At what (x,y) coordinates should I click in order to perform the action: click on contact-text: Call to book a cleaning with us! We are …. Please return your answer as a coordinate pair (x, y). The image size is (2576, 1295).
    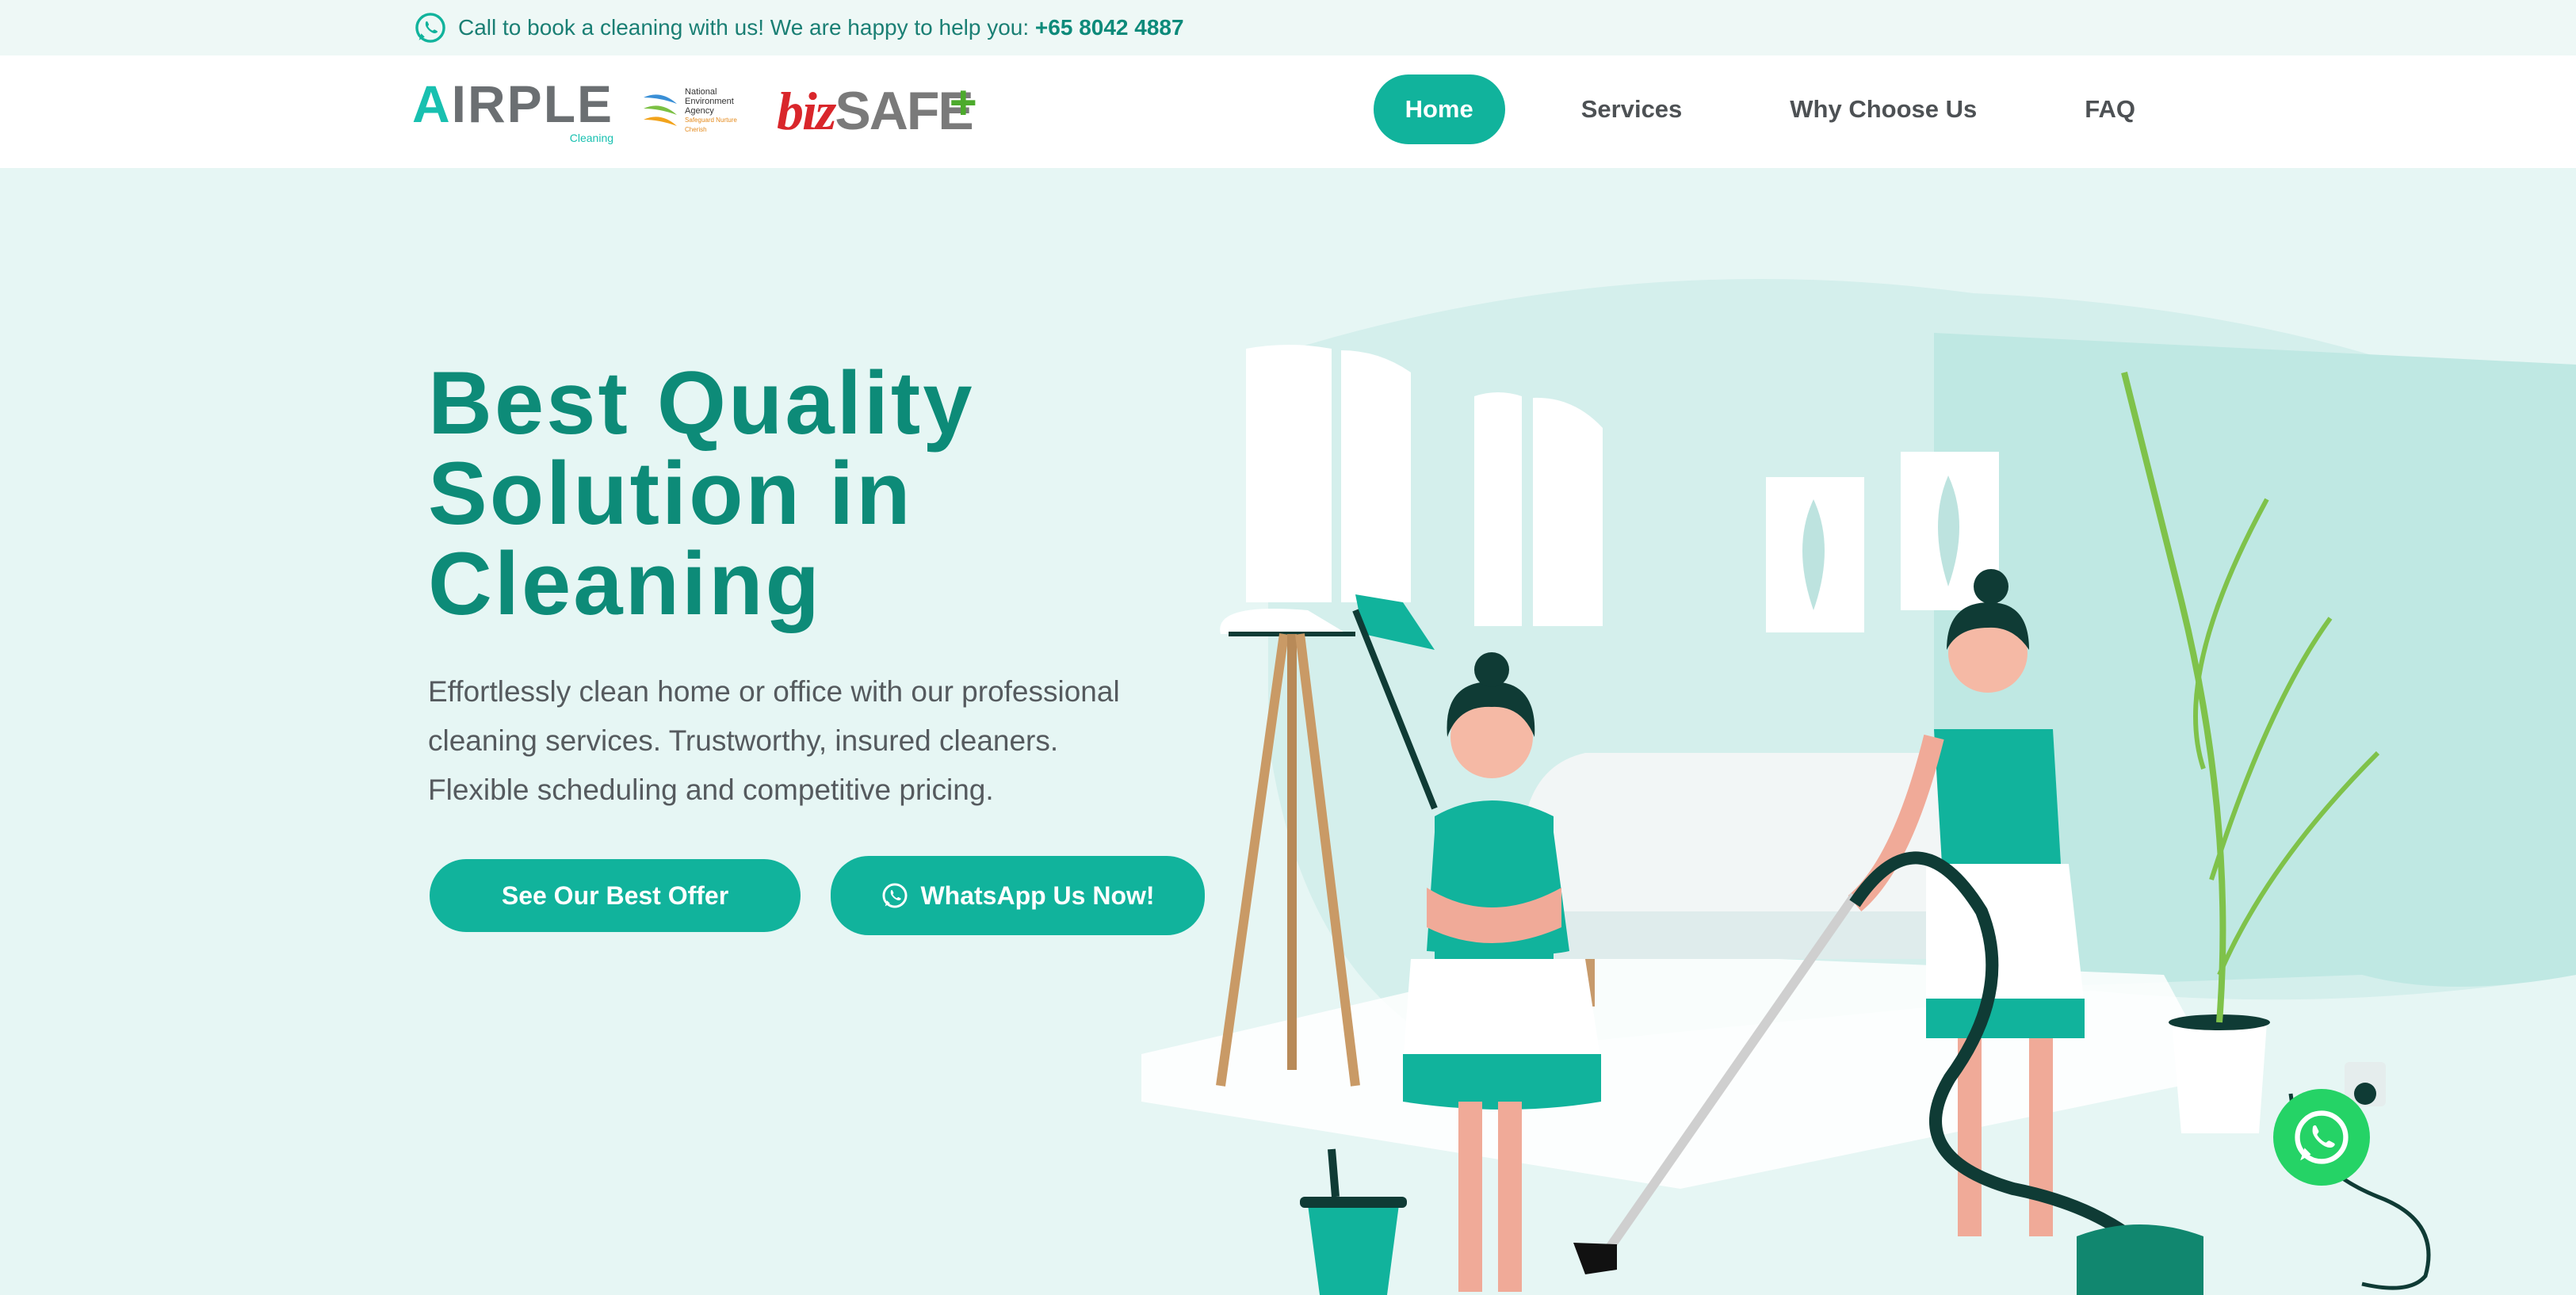
    Looking at the image, I should click on (821, 27).